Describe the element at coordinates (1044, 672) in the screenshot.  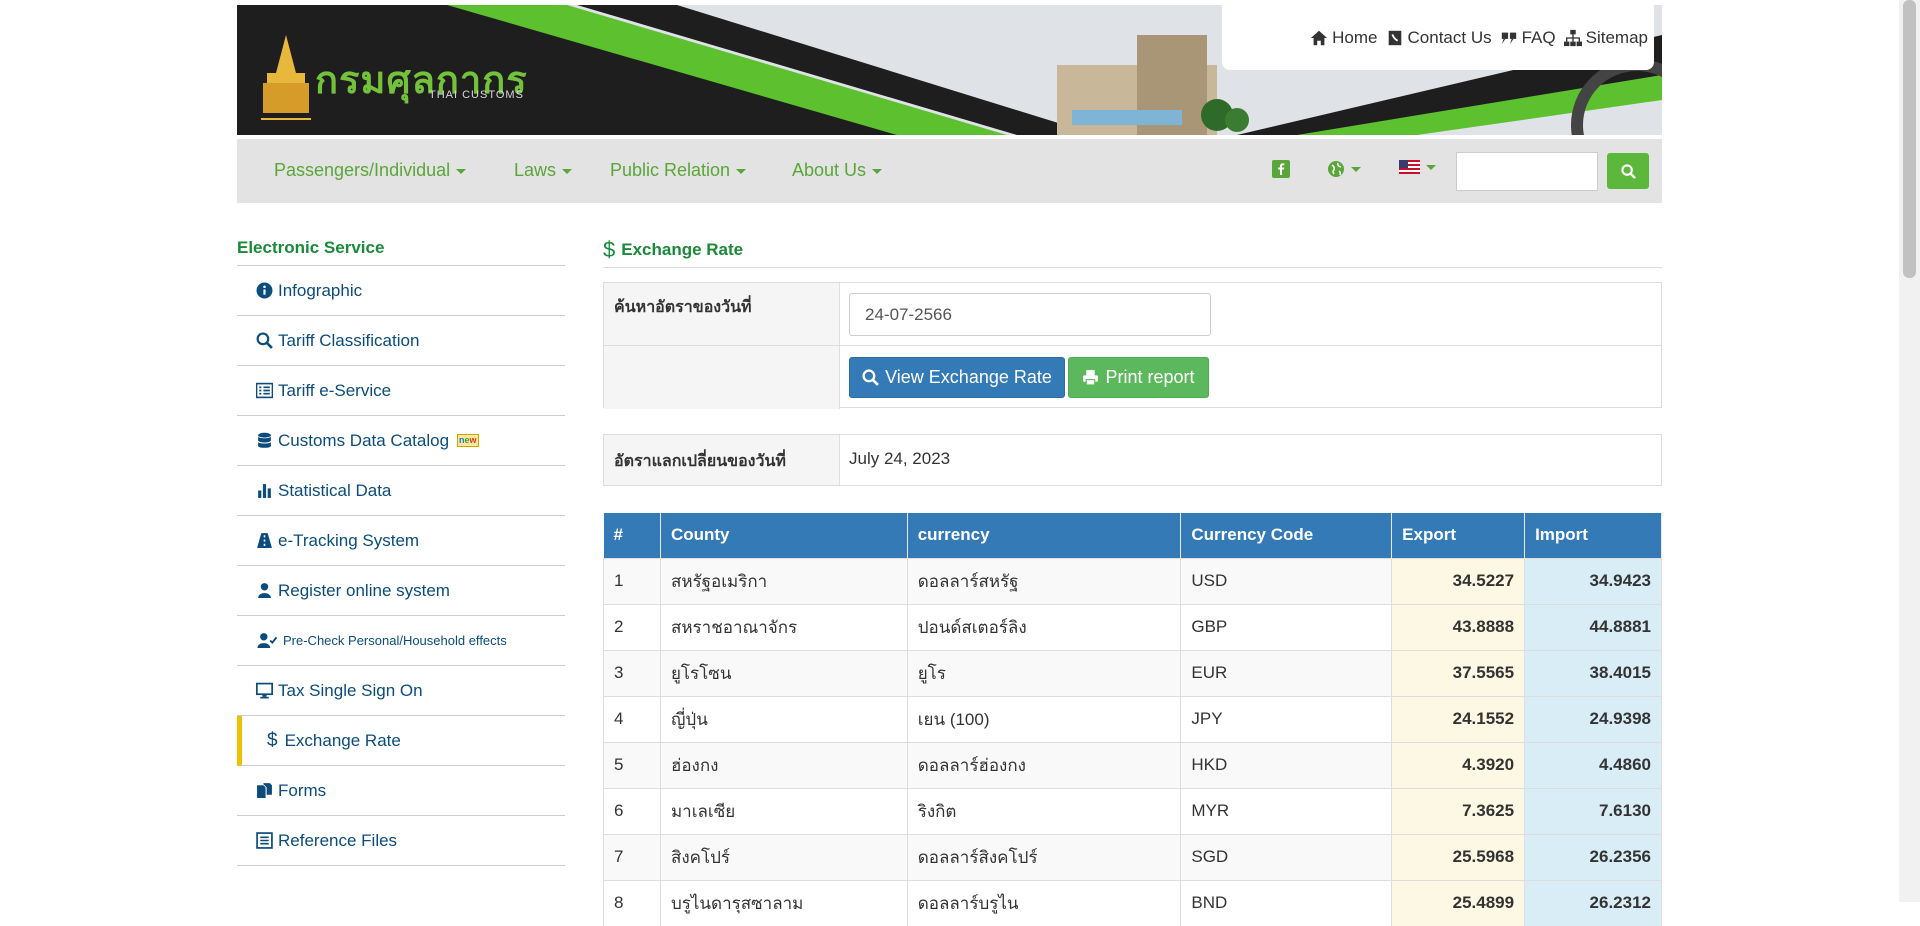
I see `currency-cell: ยูโร` at that location.